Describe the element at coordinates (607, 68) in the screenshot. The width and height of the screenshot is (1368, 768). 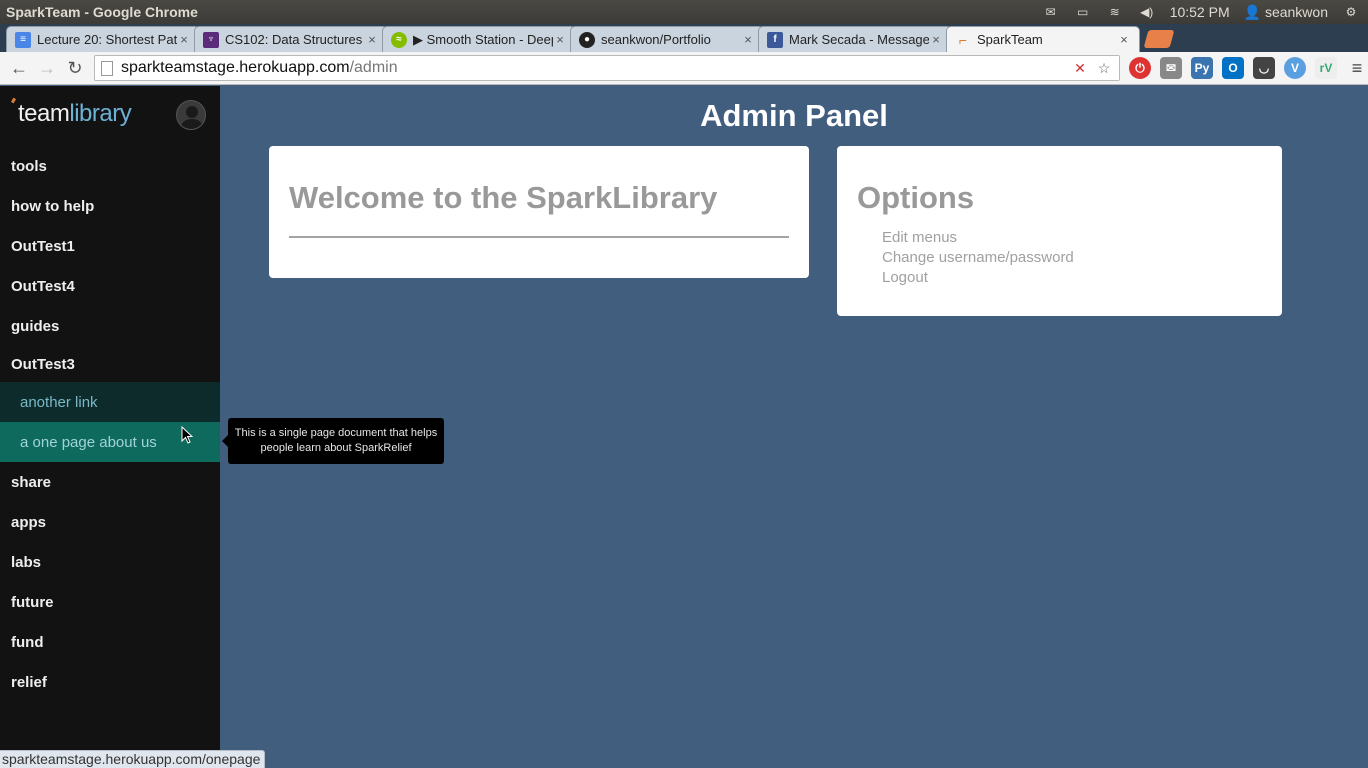
I see `address-bar: sparkteamstage.herokuapp.com/admin ✕ ☆` at that location.